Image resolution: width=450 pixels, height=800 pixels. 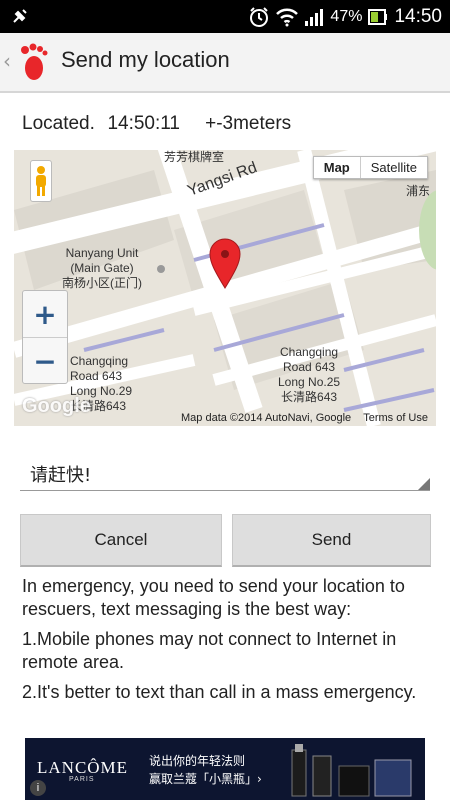 What do you see at coordinates (225, 471) in the screenshot?
I see `message-input: 请赶快!` at bounding box center [225, 471].